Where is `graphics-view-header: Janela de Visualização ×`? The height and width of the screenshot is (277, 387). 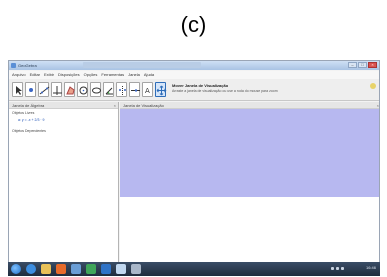
graphics-view-header: Janela de Visualização × is located at coordinates (249, 105).